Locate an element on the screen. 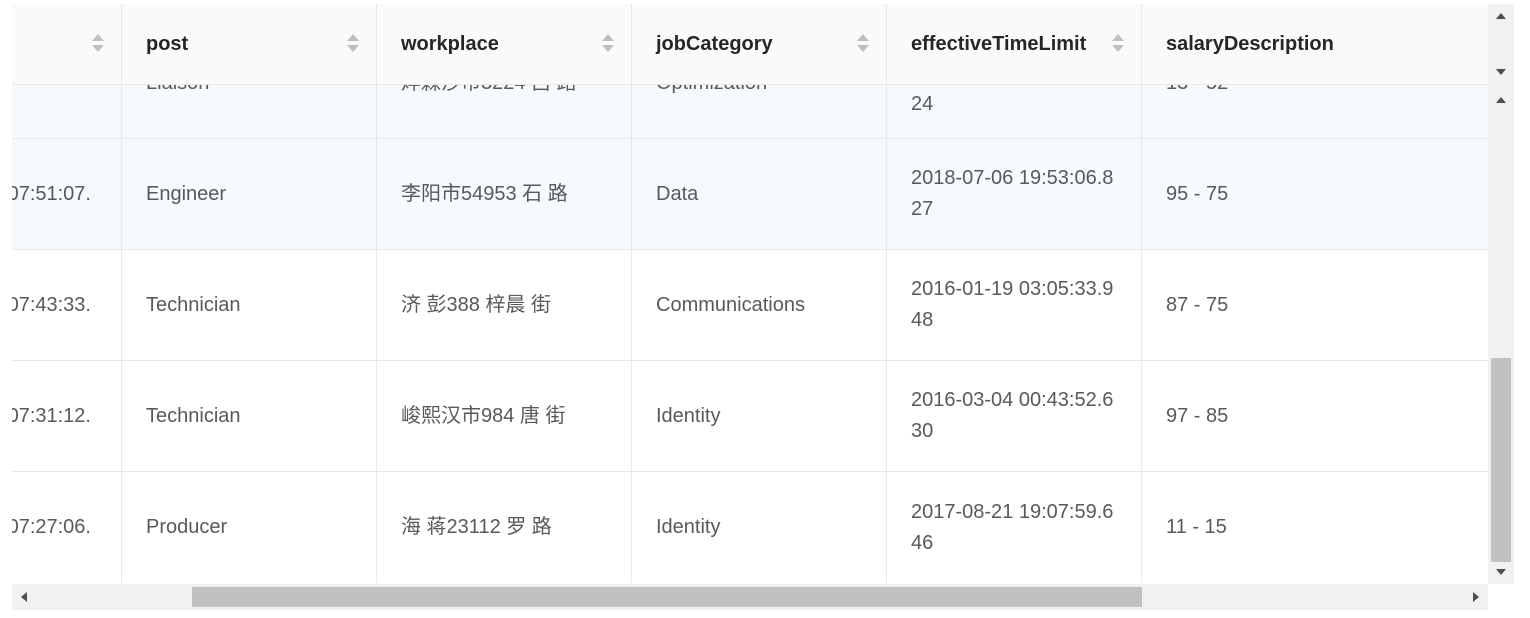 This screenshot has width=1530, height=618. header-label: jobCategory is located at coordinates (714, 43).